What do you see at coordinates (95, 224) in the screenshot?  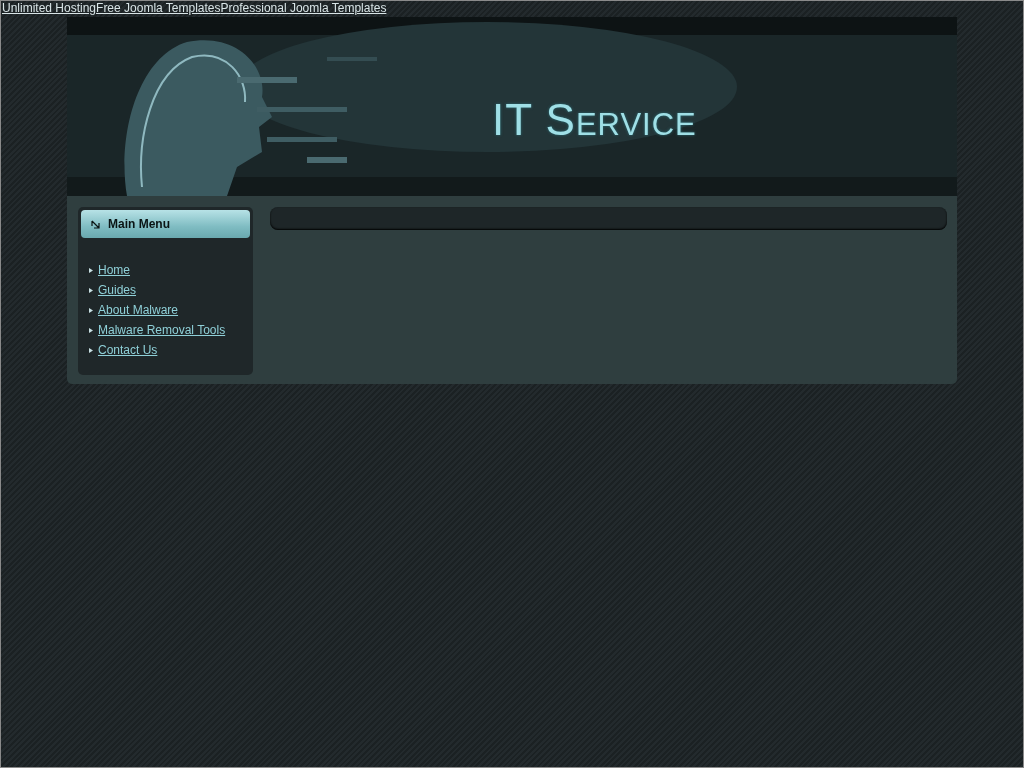 I see `arrow-icon` at bounding box center [95, 224].